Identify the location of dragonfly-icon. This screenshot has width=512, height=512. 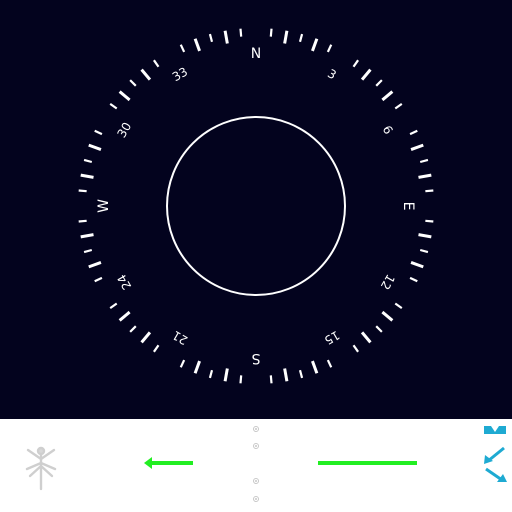
(41, 469).